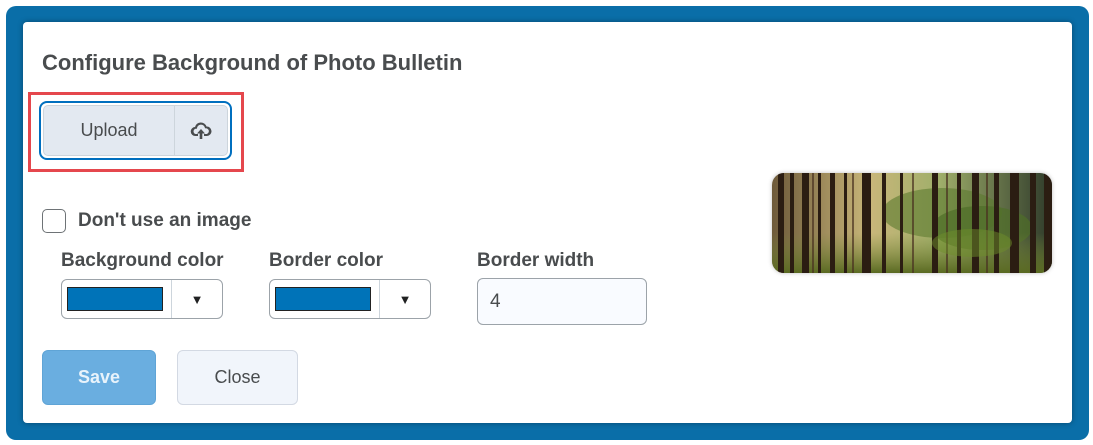 The width and height of the screenshot is (1093, 445). What do you see at coordinates (99, 377) in the screenshot?
I see `save-button: Save` at bounding box center [99, 377].